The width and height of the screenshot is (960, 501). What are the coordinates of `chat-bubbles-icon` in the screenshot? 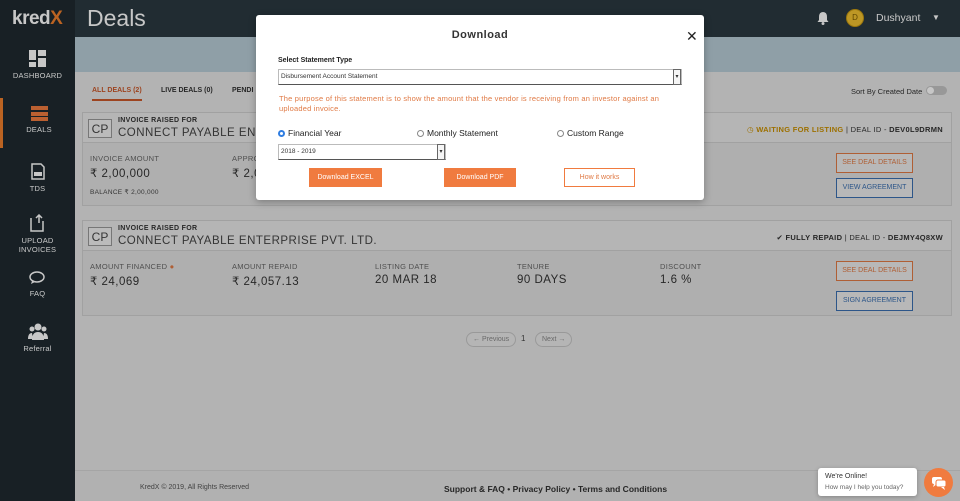 It's located at (939, 483).